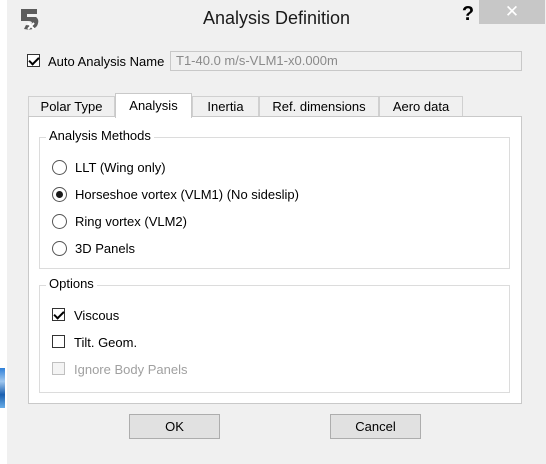  What do you see at coordinates (174, 426) in the screenshot?
I see `ok-button: OK` at bounding box center [174, 426].